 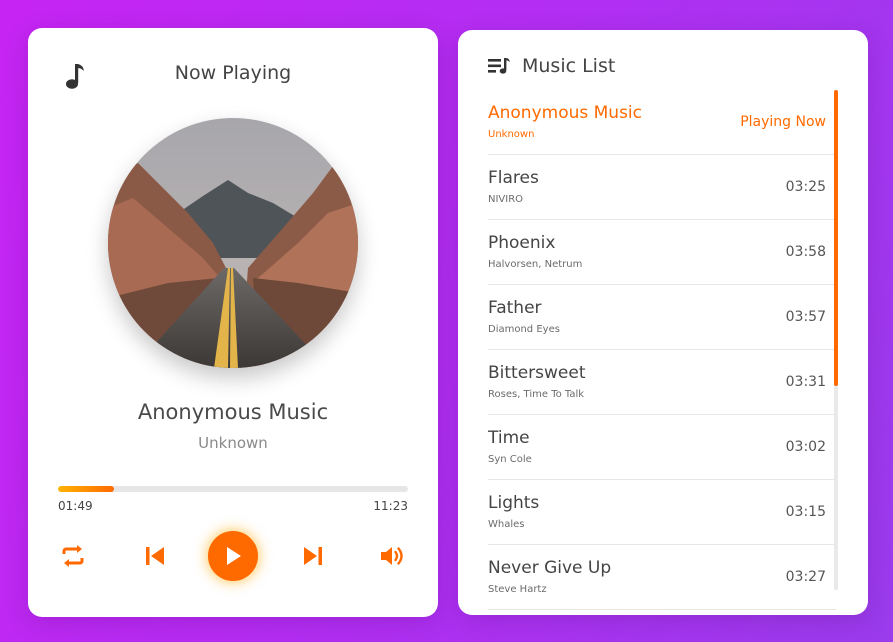 I want to click on playing-now-label: Playing Now, so click(x=783, y=122).